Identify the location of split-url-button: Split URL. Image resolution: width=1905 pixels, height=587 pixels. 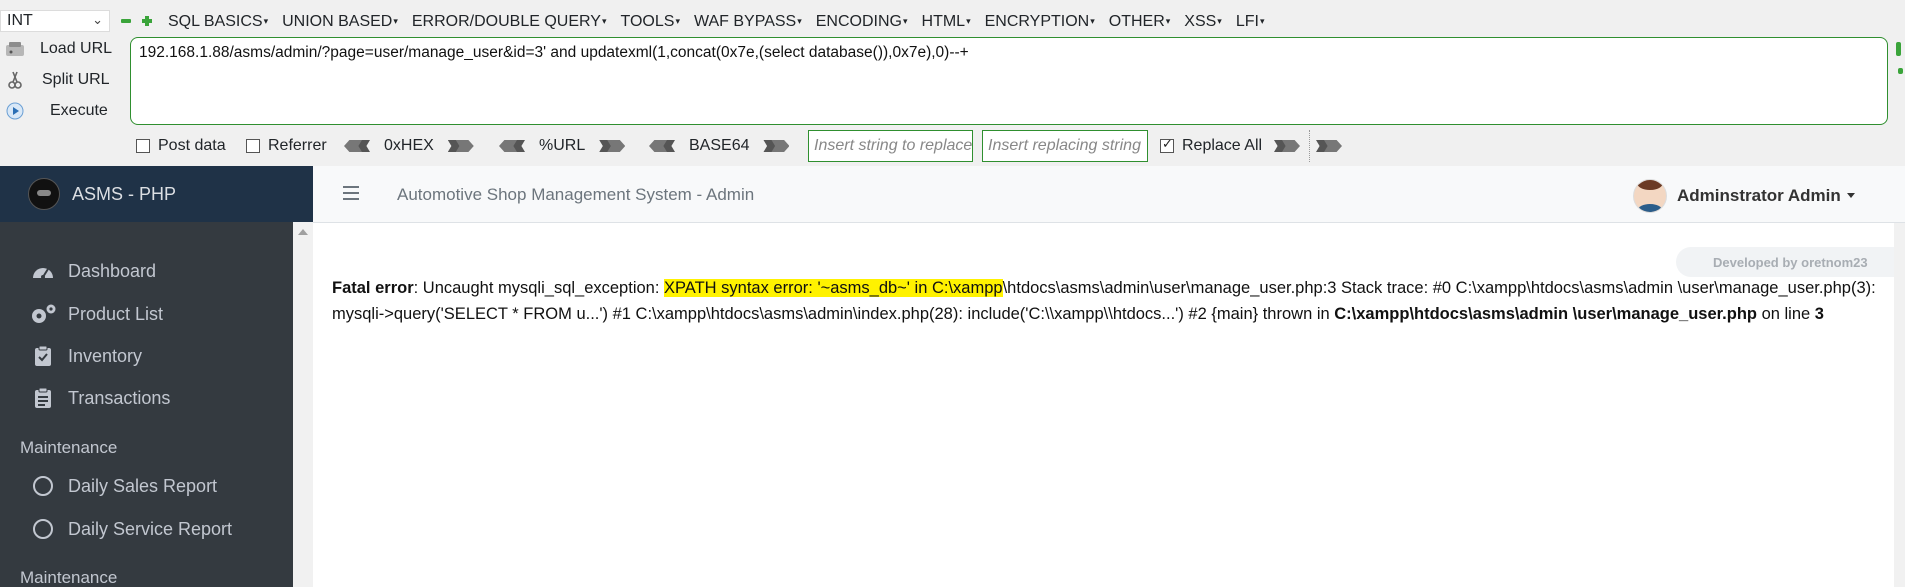
(57, 80).